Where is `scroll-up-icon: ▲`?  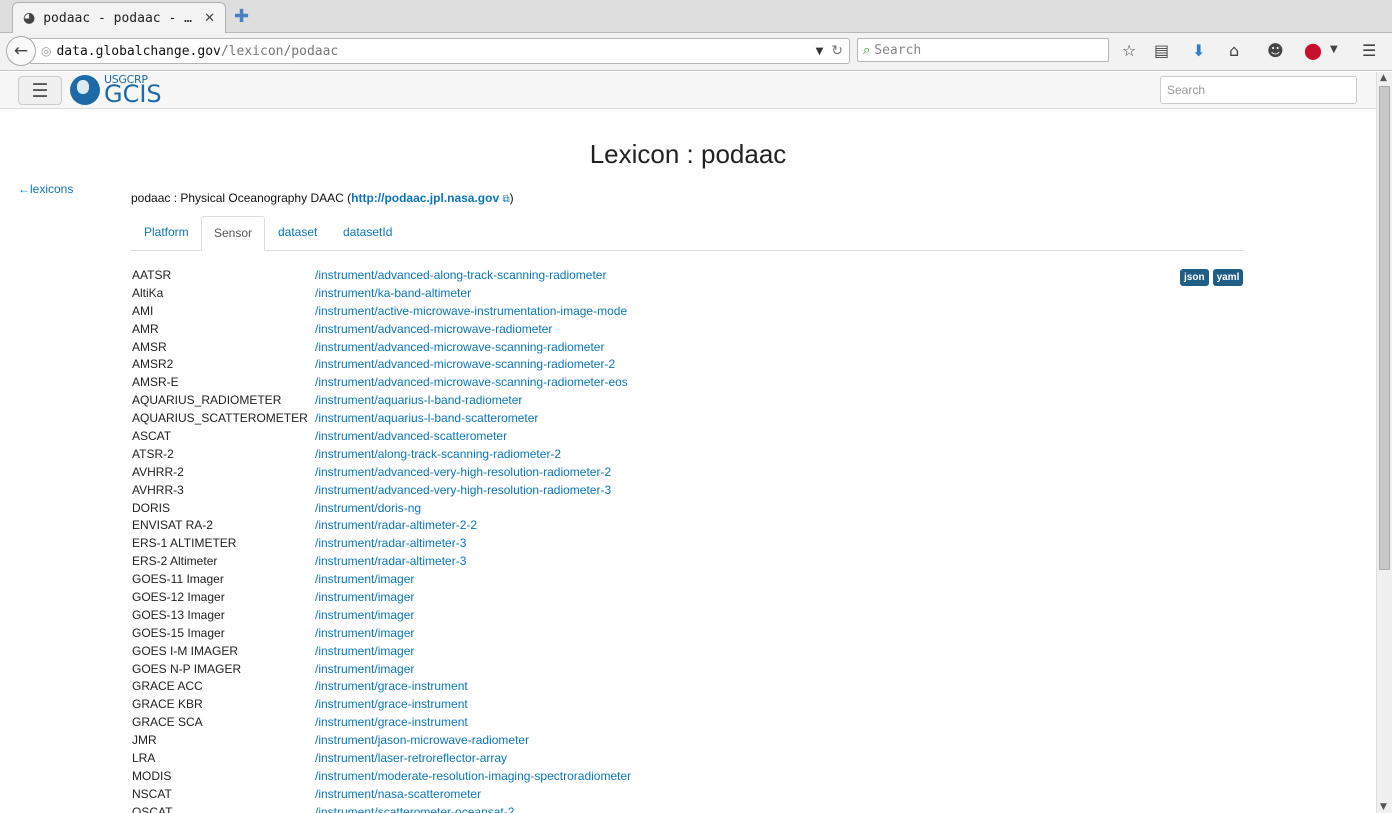
scroll-up-icon: ▲ is located at coordinates (1383, 78).